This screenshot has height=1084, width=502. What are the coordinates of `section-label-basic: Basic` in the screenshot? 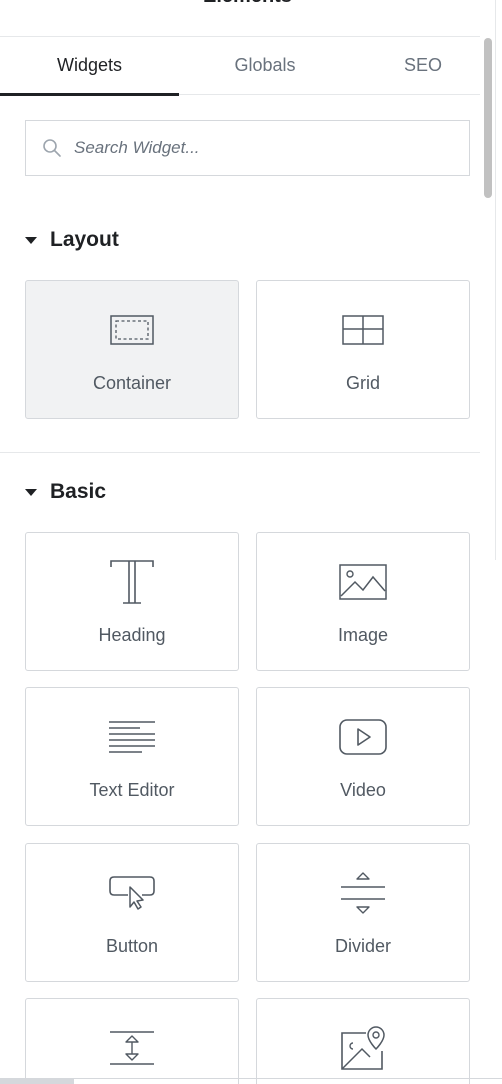 It's located at (78, 491).